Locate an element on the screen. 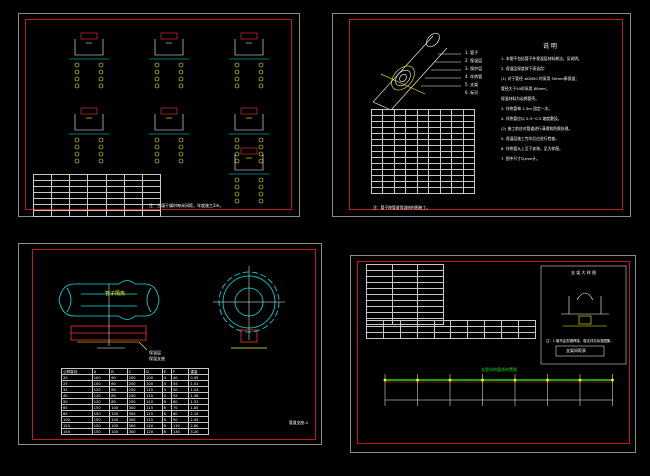 The height and width of the screenshot is (476, 650). sheet-4-detail-title: 支 架 大 样 图 is located at coordinates (584, 272).